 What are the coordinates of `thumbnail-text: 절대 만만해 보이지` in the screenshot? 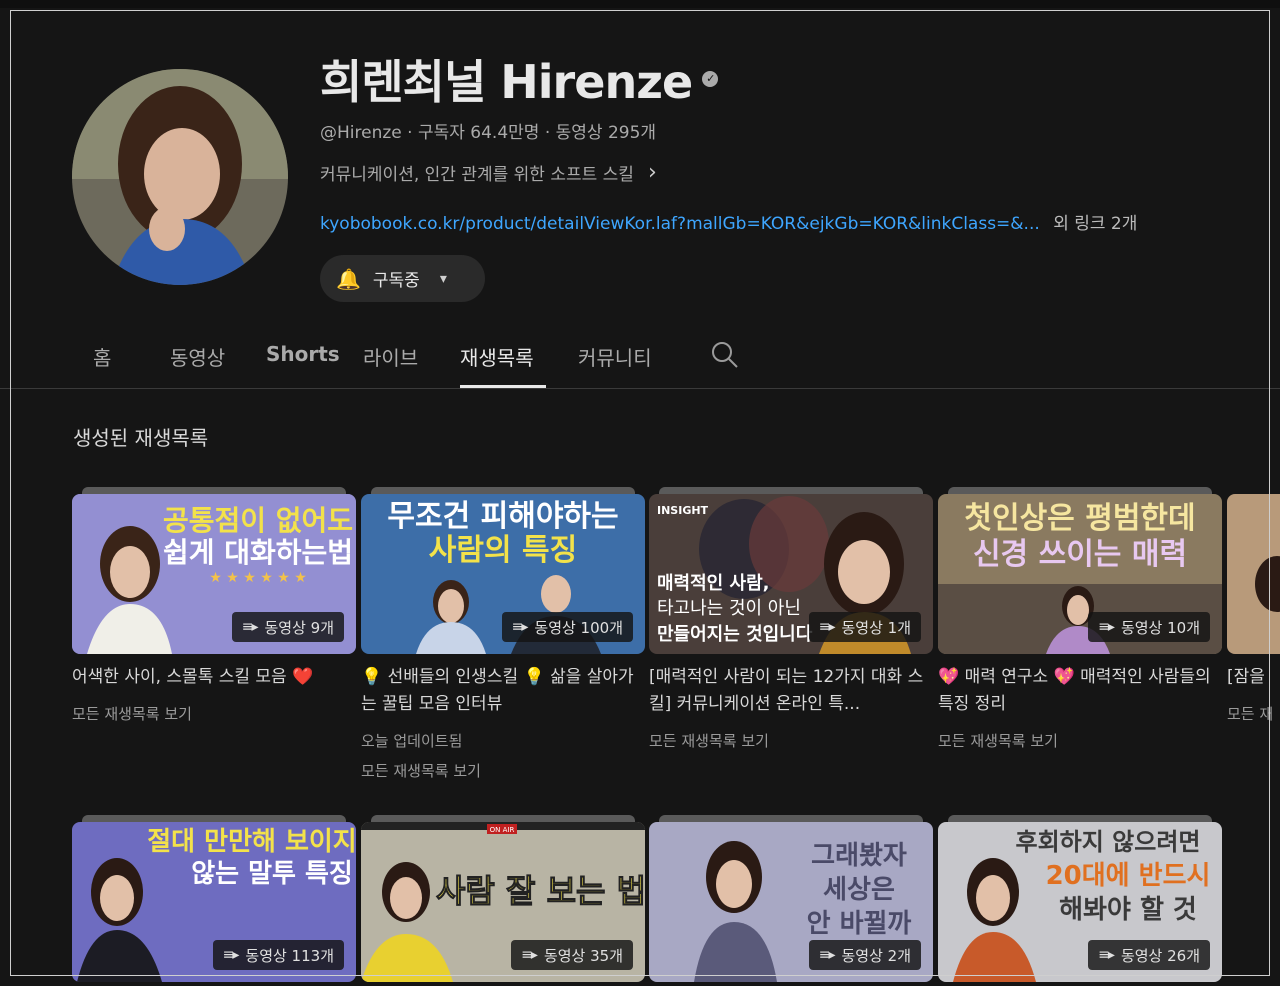 It's located at (251, 842).